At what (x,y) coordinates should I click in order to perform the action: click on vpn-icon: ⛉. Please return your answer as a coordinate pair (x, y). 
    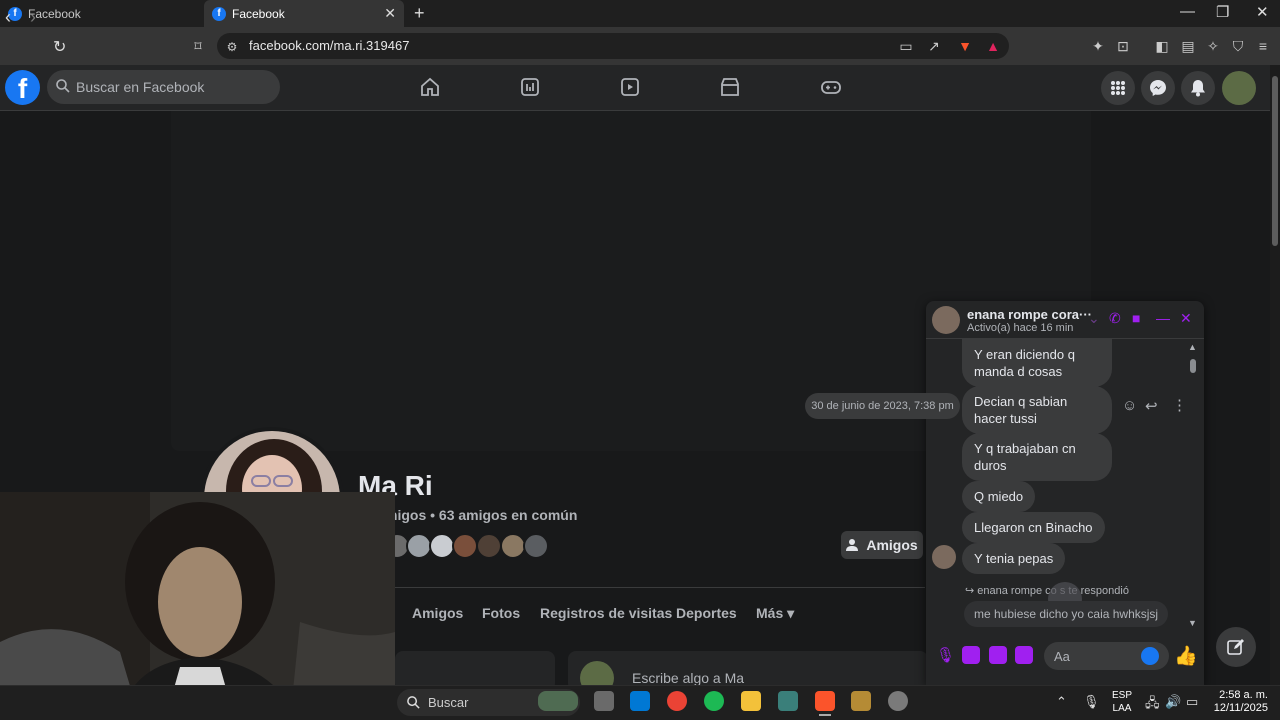
    Looking at the image, I should click on (1238, 46).